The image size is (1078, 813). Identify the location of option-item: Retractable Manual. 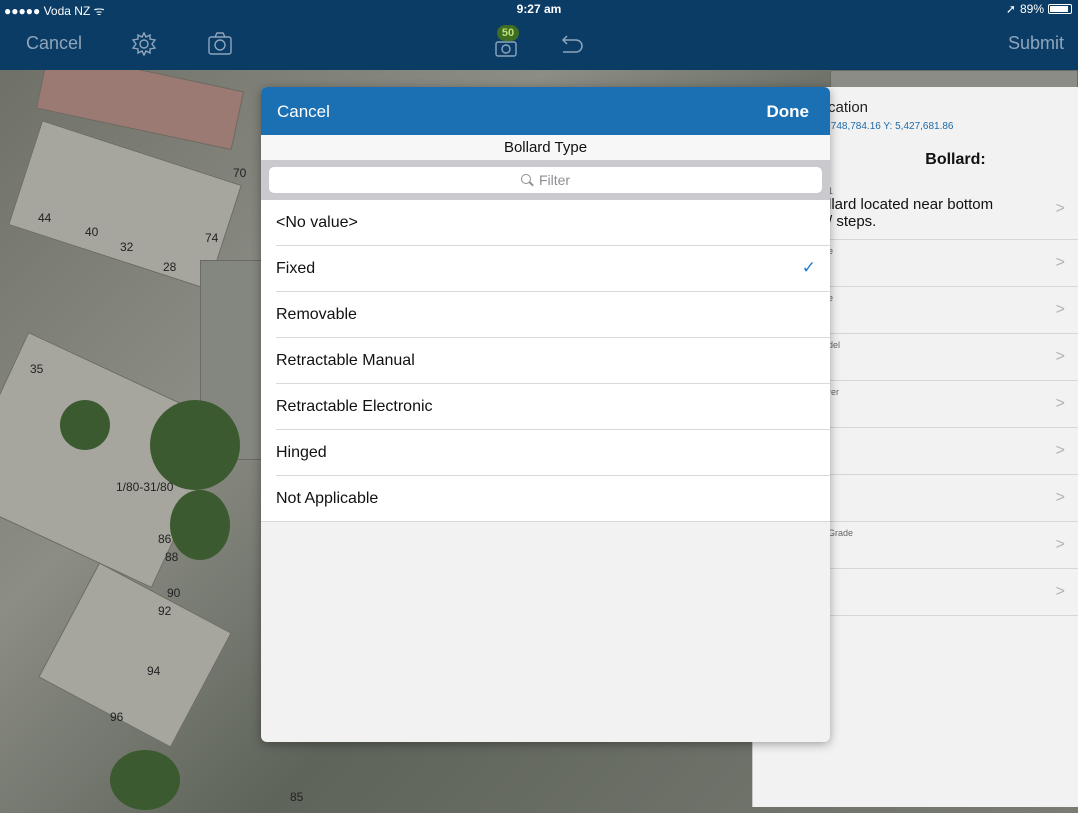
(553, 361).